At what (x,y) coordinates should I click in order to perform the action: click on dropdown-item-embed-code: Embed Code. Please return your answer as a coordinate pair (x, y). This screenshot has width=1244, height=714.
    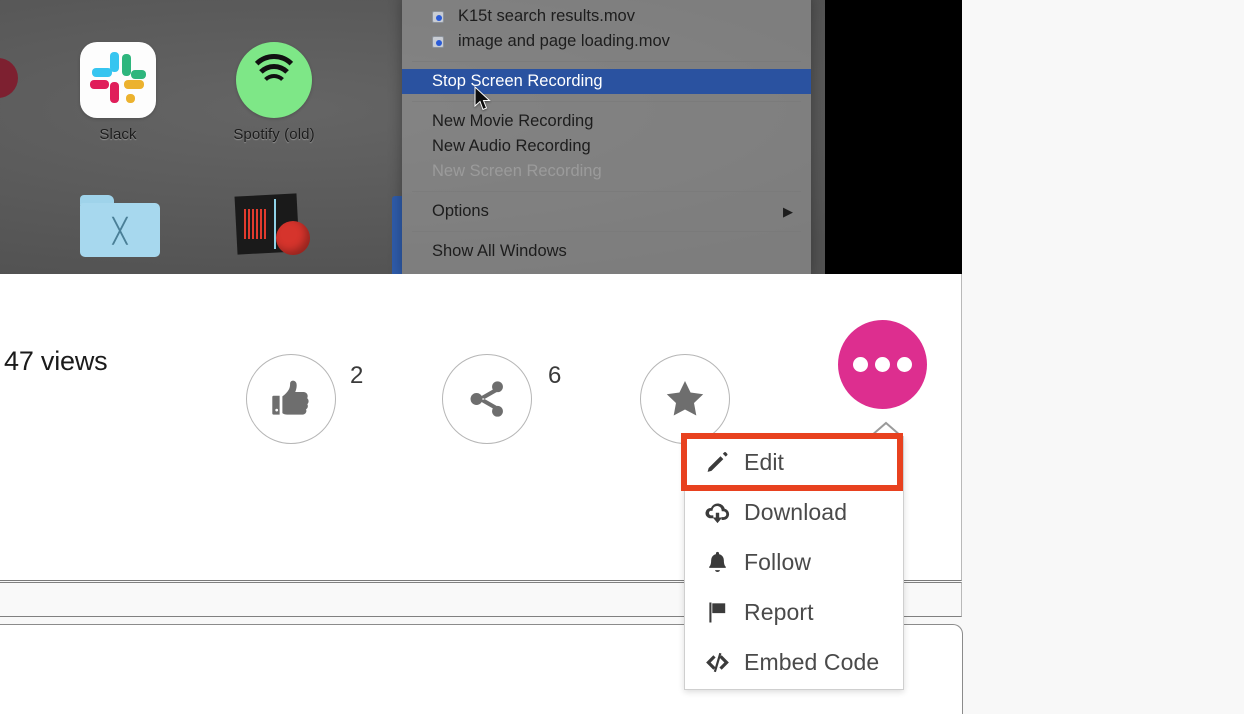
    Looking at the image, I should click on (794, 662).